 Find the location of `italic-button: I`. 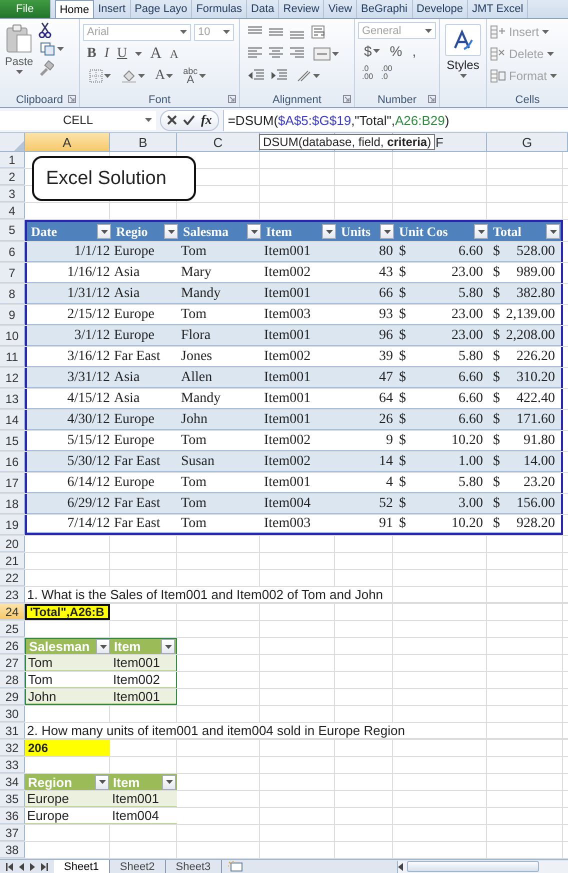

italic-button: I is located at coordinates (107, 54).